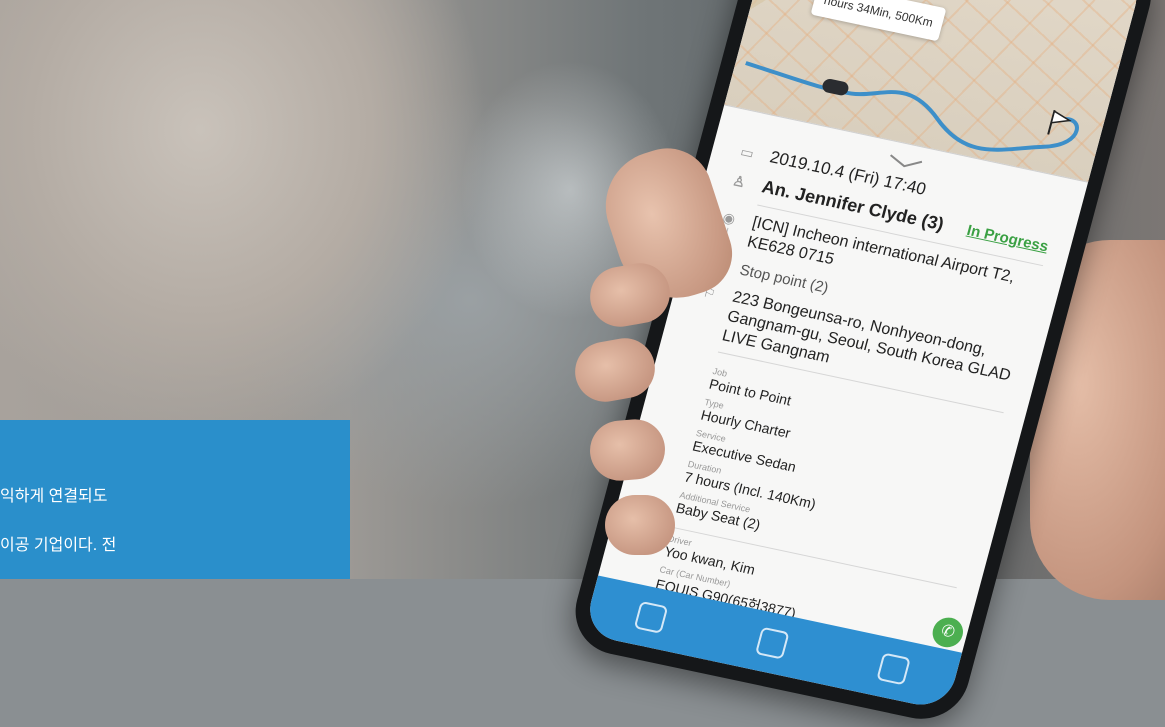 Image resolution: width=1165 pixels, height=727 pixels. I want to click on caption-overlay: 익하게 연결되도 이공 기업이다. 전, so click(175, 499).